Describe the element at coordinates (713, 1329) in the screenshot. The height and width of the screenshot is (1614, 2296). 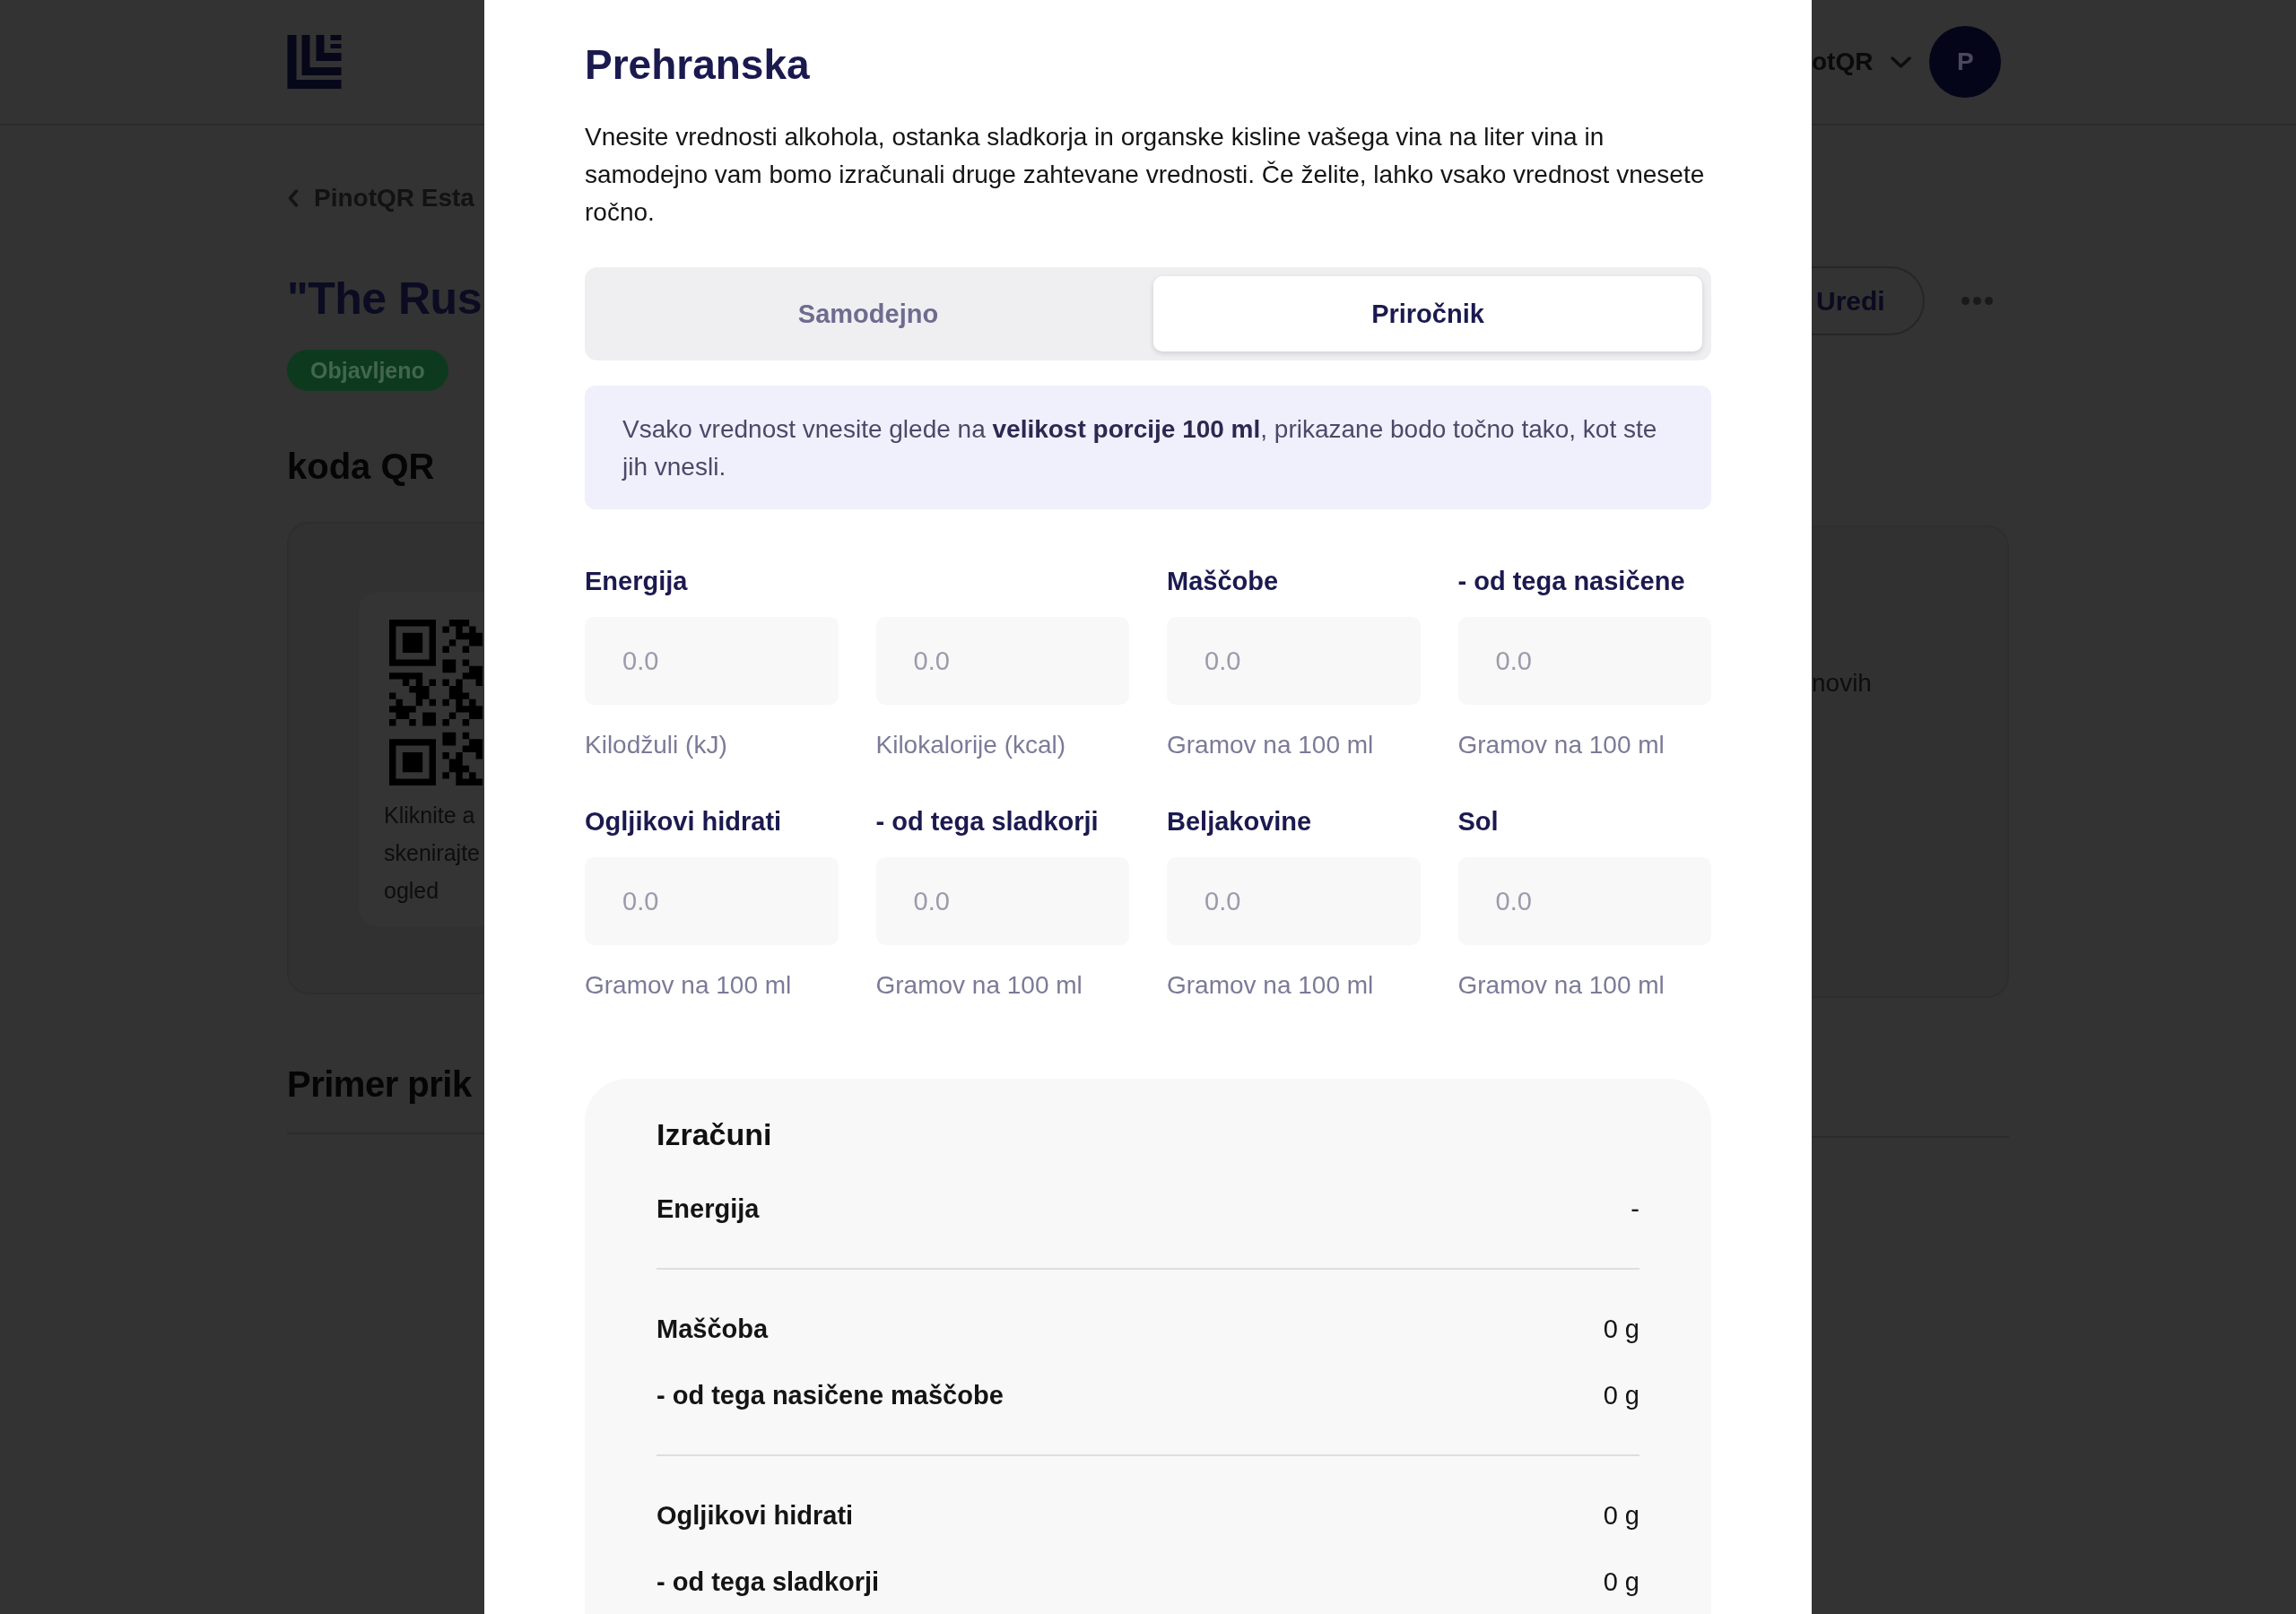
I see `nutrient-name: Maščoba` at that location.